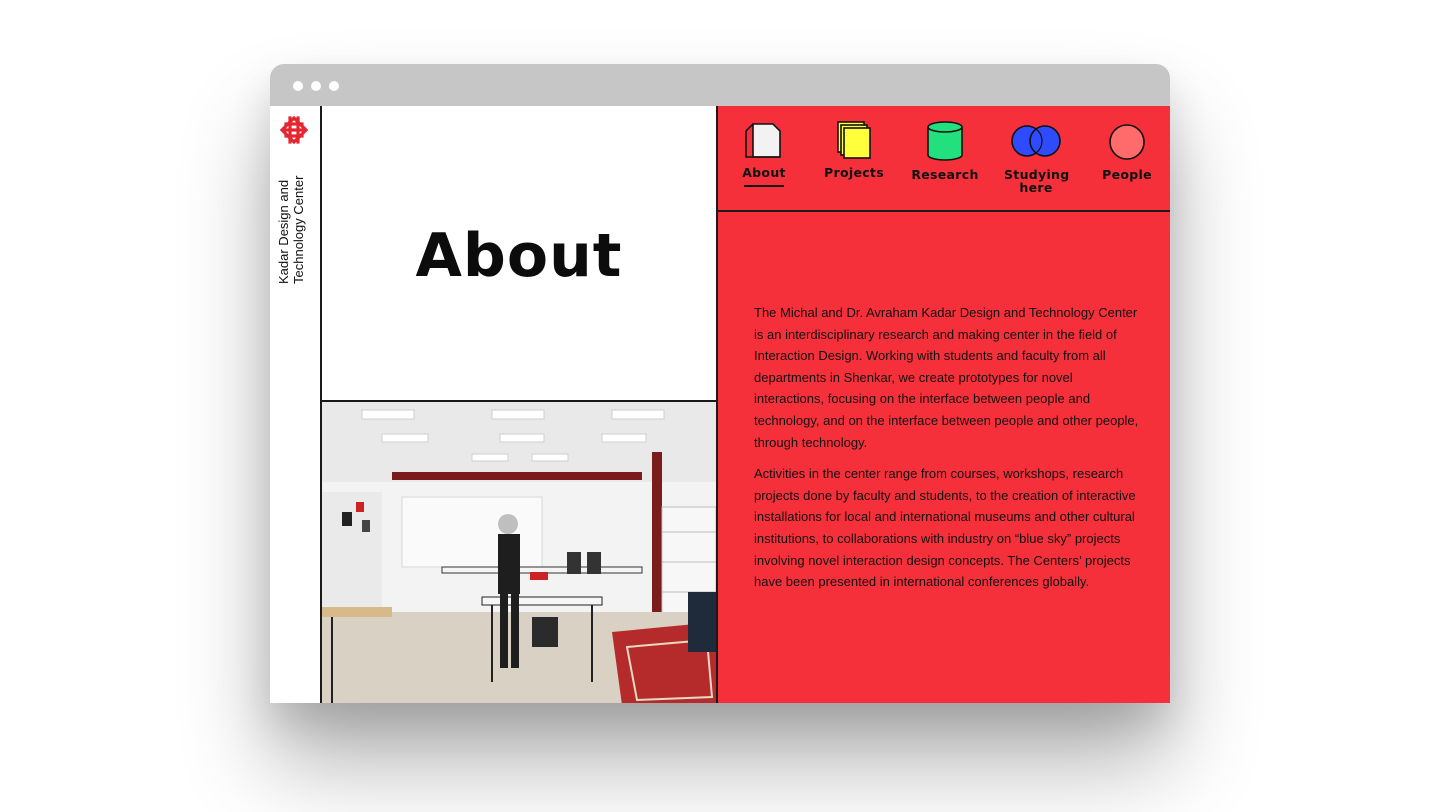 The image size is (1440, 812). I want to click on nav-label-about: About, so click(764, 172).